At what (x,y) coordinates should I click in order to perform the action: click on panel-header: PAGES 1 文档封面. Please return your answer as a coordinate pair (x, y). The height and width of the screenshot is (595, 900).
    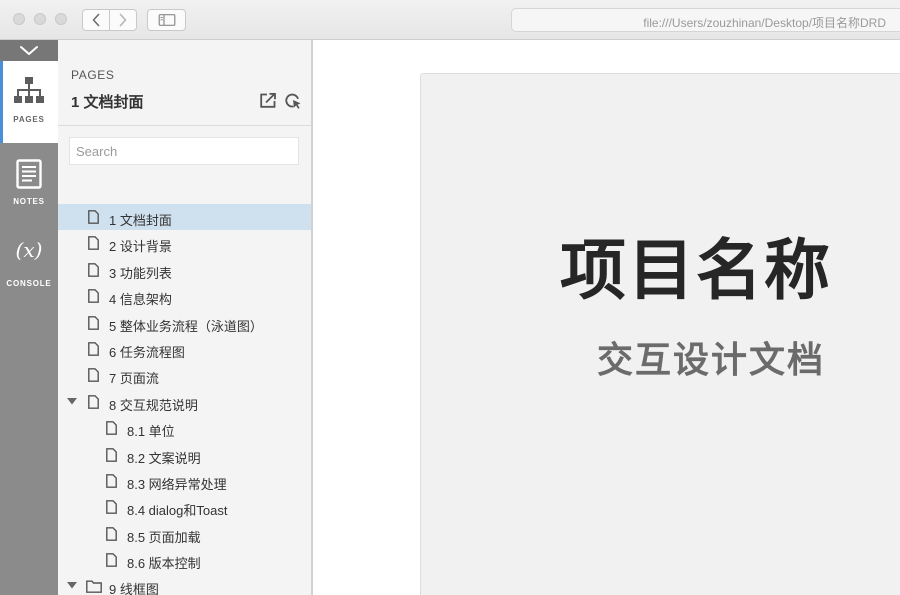
    Looking at the image, I should click on (185, 83).